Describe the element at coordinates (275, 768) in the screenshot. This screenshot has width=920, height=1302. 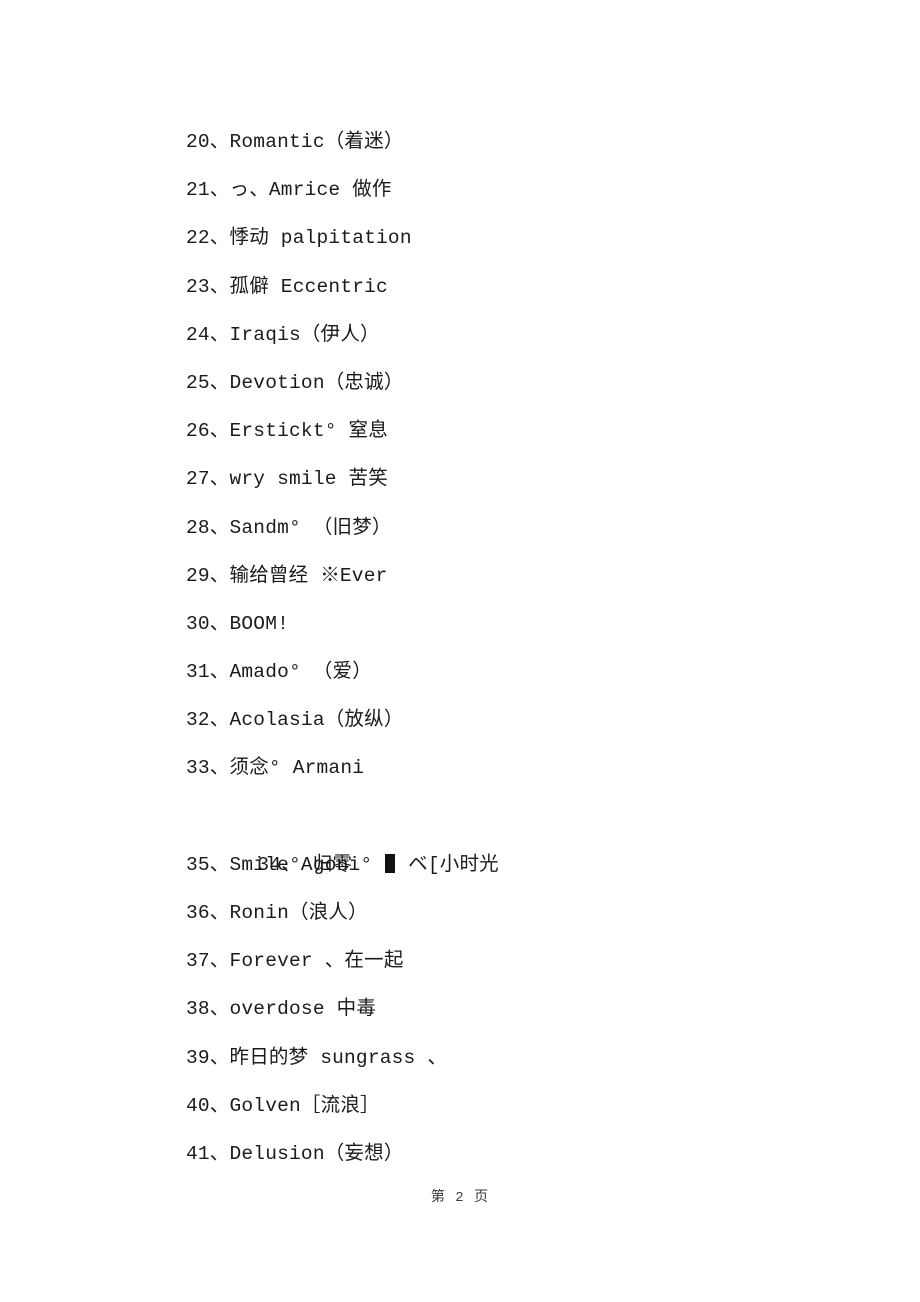
I see `list-item: 33、须念° Armani` at that location.